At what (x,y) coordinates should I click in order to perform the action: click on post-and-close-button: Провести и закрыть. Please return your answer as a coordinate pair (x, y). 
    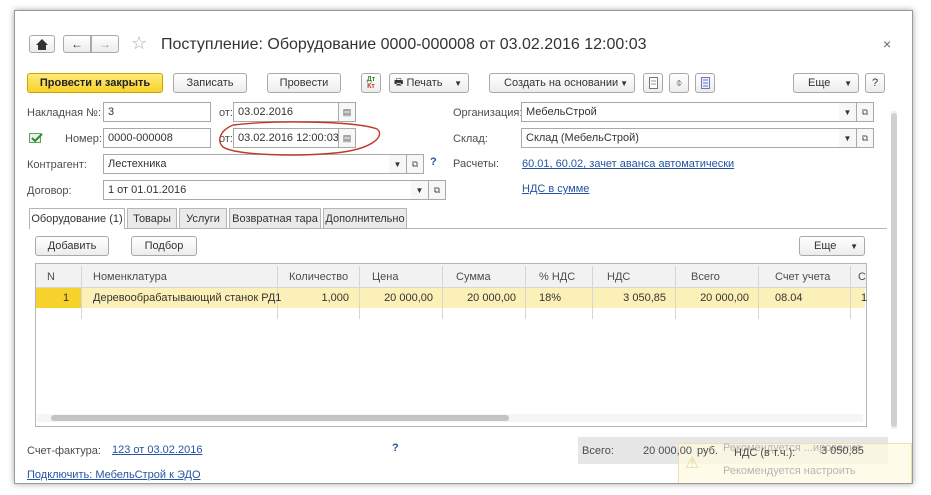
    Looking at the image, I should click on (95, 83).